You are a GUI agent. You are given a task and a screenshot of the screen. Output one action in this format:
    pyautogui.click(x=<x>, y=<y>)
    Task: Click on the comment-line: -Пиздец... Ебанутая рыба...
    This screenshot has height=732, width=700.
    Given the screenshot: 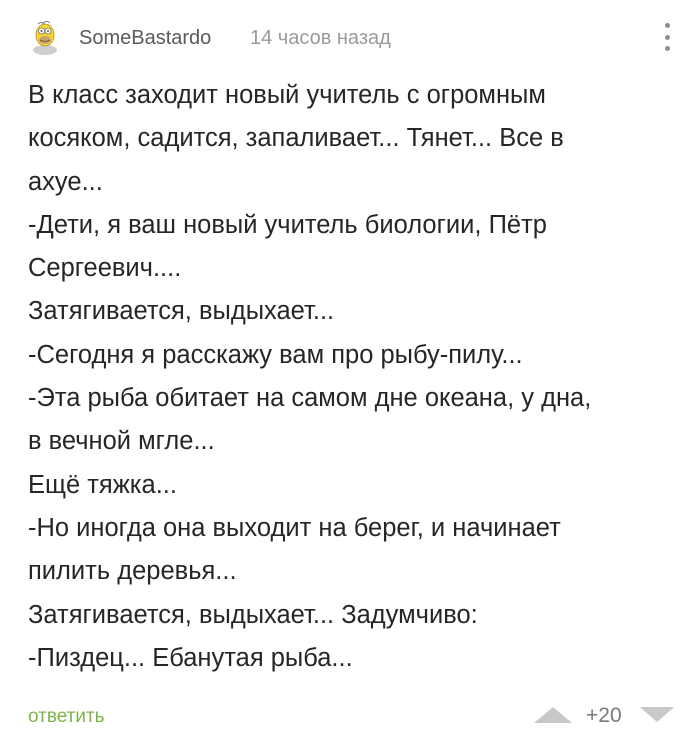 What is the action you would take?
    pyautogui.click(x=190, y=657)
    